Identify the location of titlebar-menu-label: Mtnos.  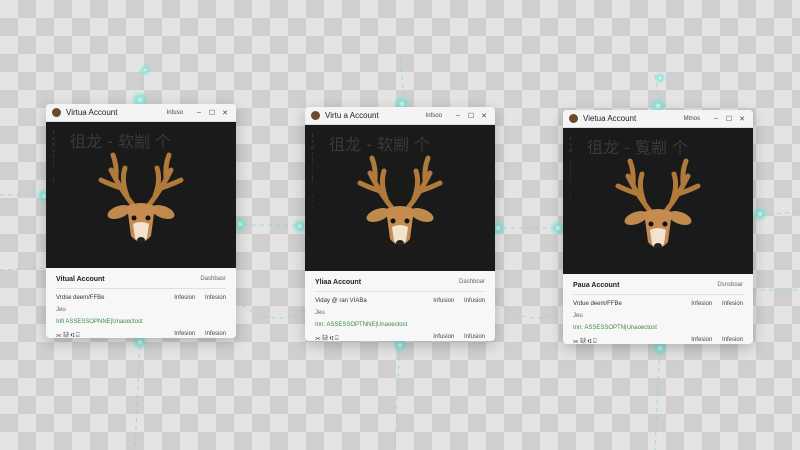
(692, 119).